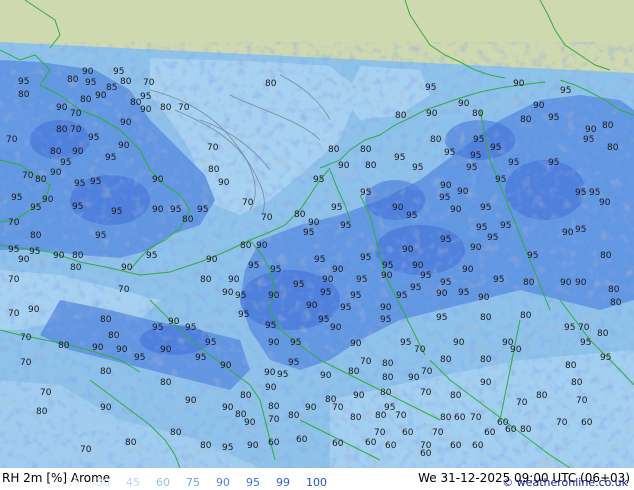  What do you see at coordinates (111, 88) in the screenshot?
I see `isoline-label: 85` at bounding box center [111, 88].